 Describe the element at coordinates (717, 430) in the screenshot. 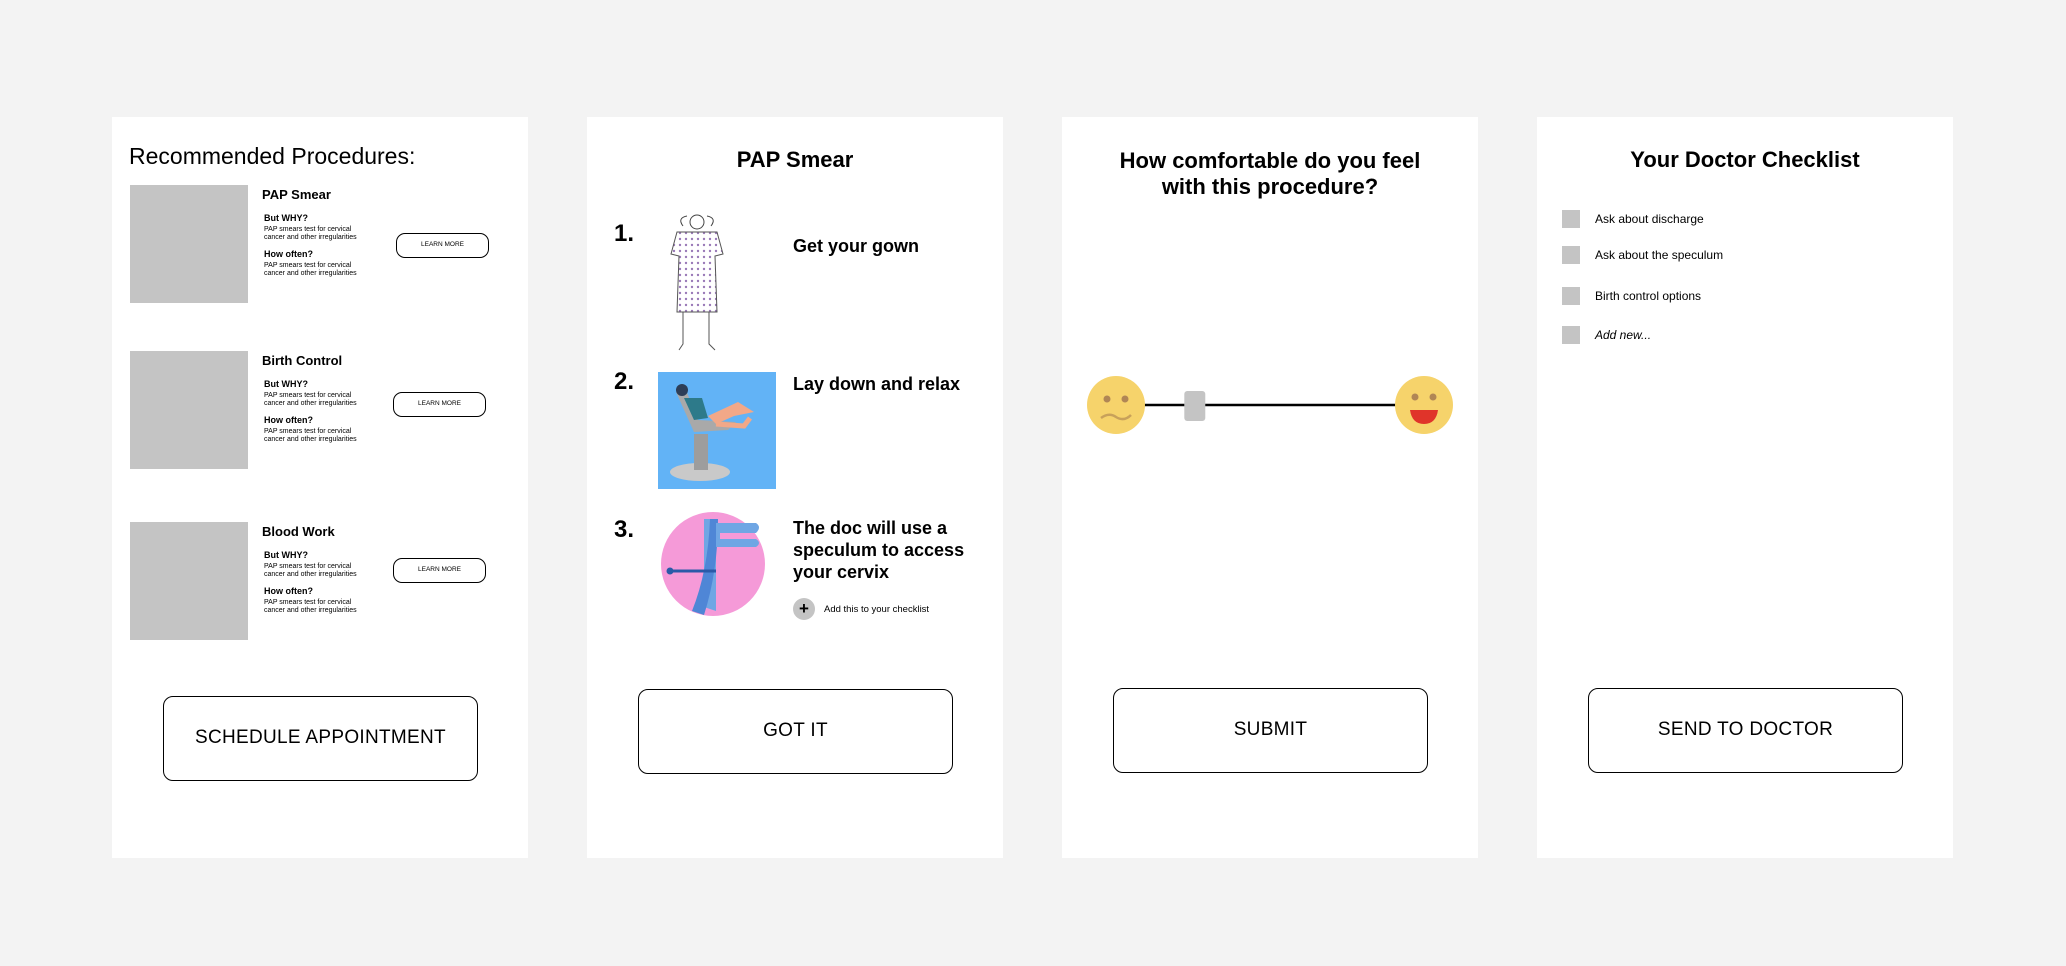

I see `exam-chair-illustration-icon` at that location.